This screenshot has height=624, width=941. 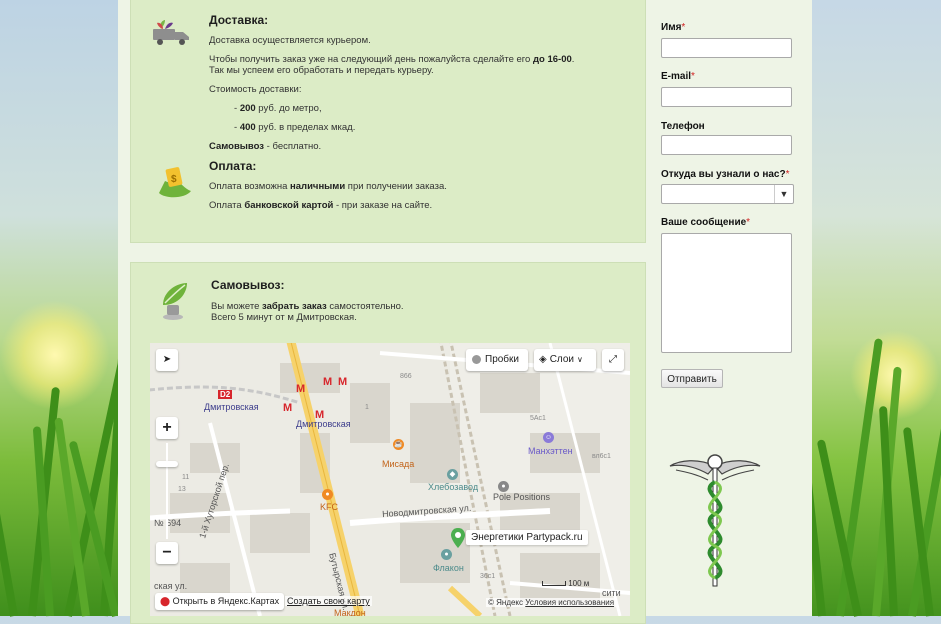 I want to click on submit-button: Отправить, so click(x=692, y=378).